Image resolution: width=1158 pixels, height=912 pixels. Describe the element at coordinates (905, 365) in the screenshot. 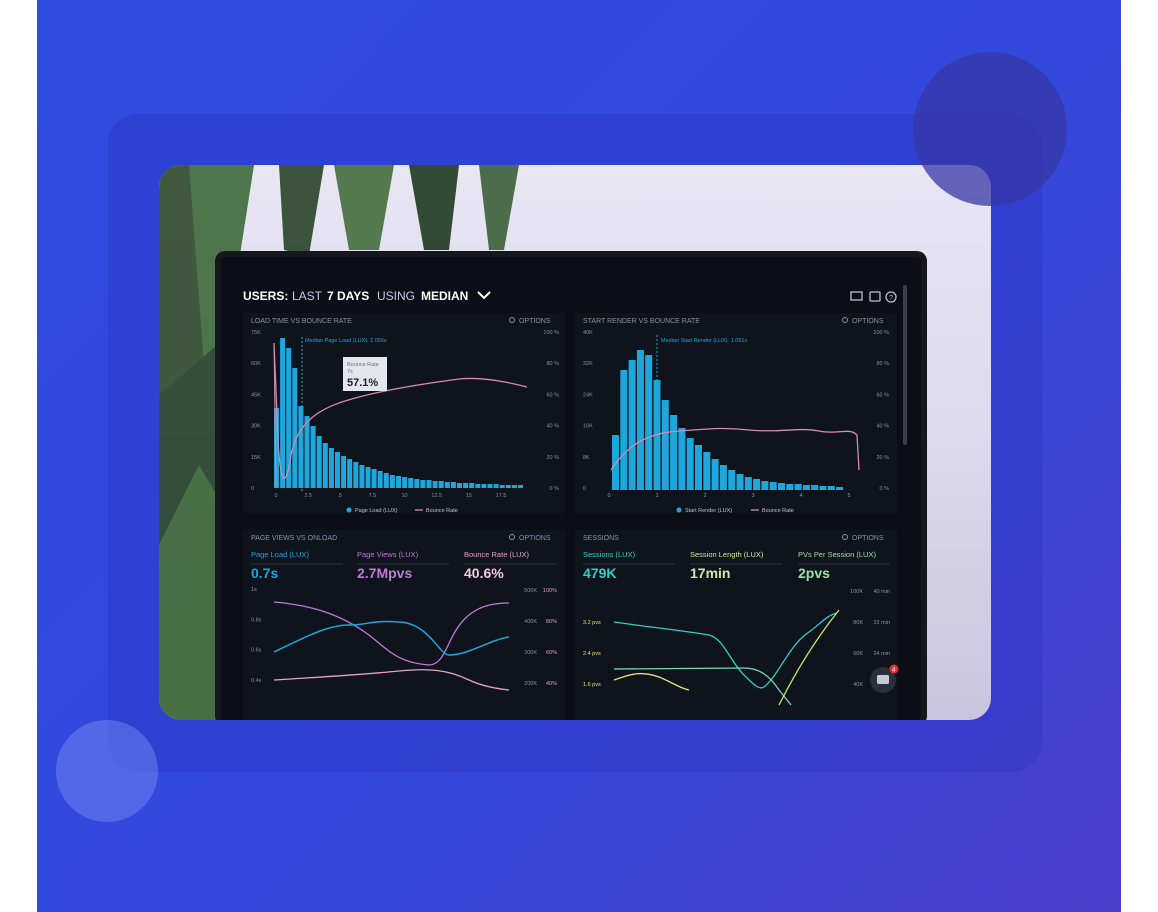

I see `scrollbar` at that location.